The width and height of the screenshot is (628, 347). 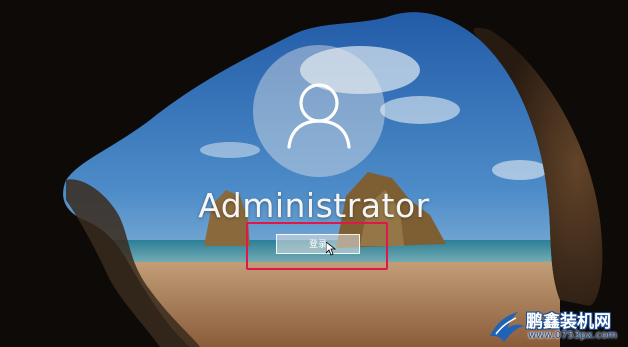 I want to click on watermark-title: 鹏鑫装机网, so click(x=568, y=322).